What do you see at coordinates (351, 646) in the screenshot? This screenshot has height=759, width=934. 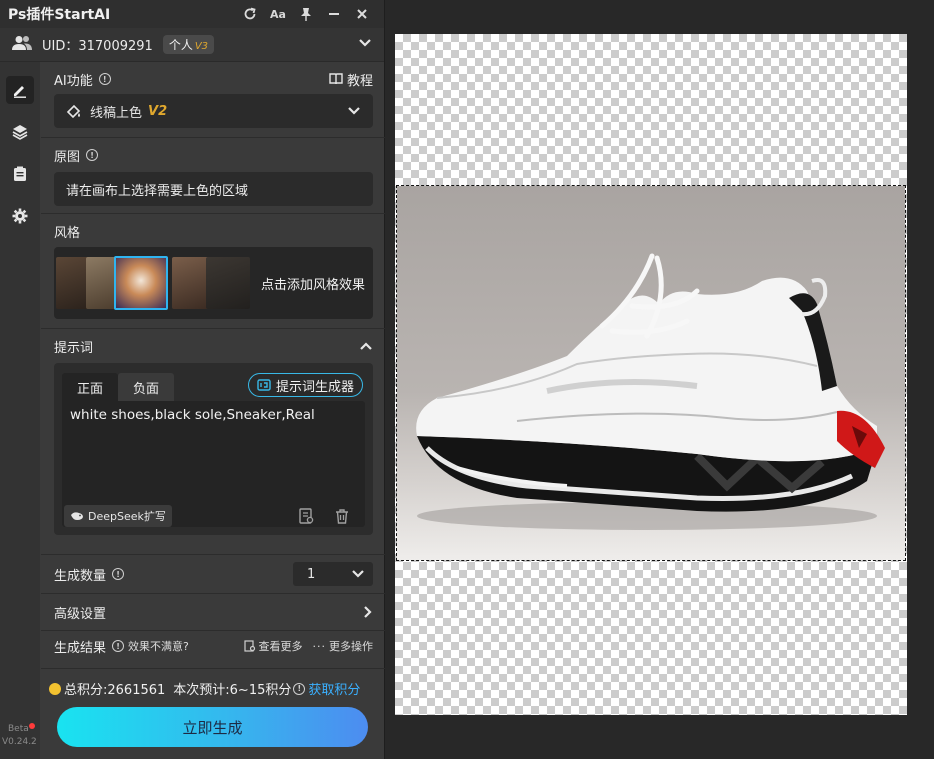 I see `more-actions-label: 更多操作` at bounding box center [351, 646].